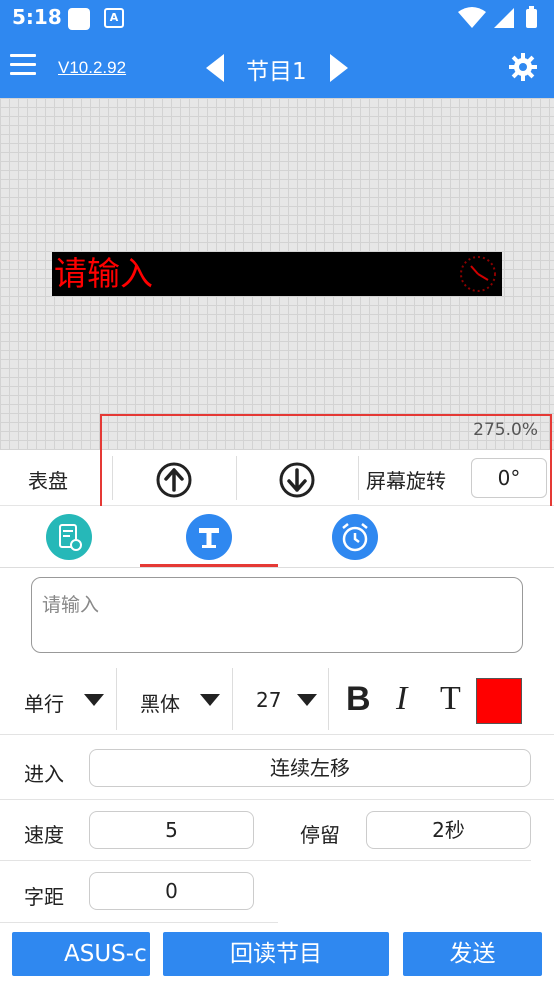  I want to click on content-text-input: 请输入, so click(277, 615).